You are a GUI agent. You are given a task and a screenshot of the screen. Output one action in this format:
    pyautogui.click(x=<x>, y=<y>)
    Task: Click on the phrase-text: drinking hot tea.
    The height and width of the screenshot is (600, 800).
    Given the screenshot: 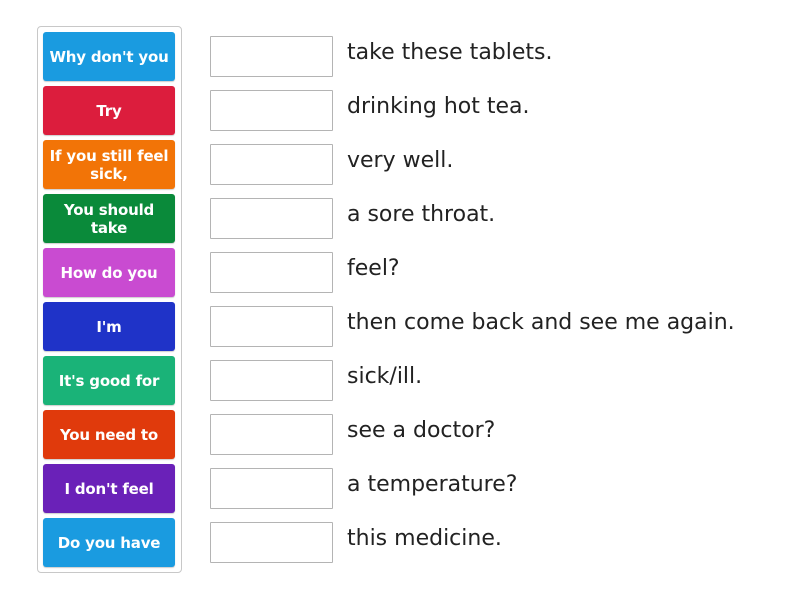 What is the action you would take?
    pyautogui.click(x=438, y=106)
    